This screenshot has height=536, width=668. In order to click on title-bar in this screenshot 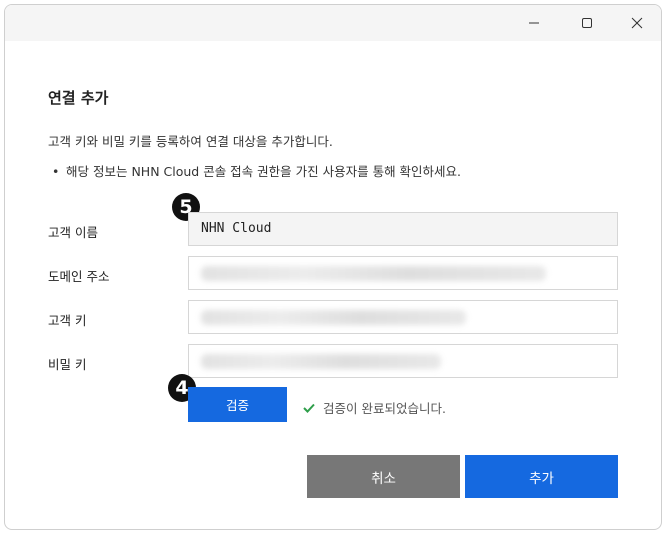, I will do `click(333, 23)`.